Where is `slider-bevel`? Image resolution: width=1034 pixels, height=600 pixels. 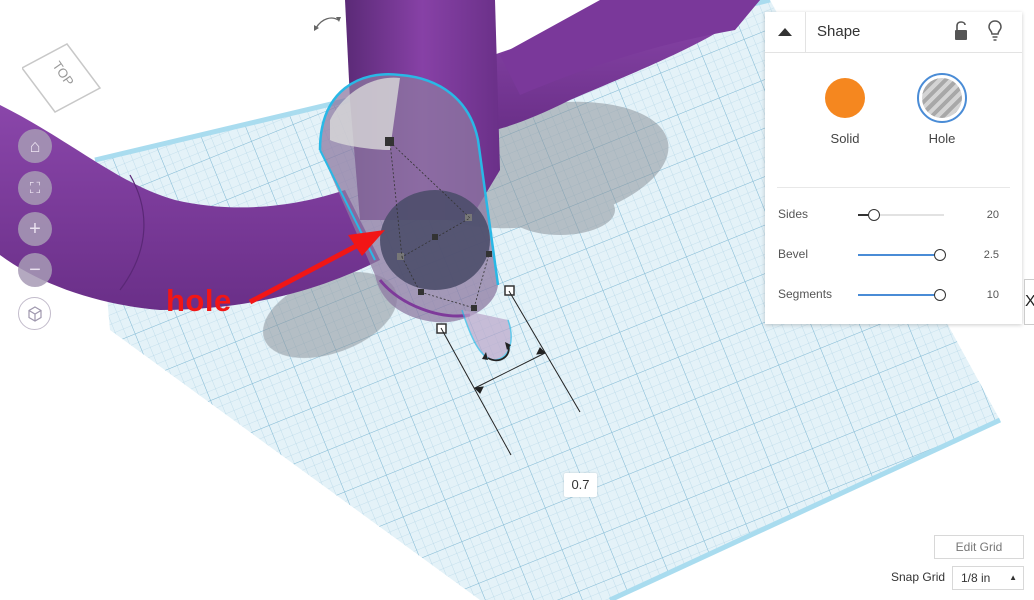 slider-bevel is located at coordinates (902, 255).